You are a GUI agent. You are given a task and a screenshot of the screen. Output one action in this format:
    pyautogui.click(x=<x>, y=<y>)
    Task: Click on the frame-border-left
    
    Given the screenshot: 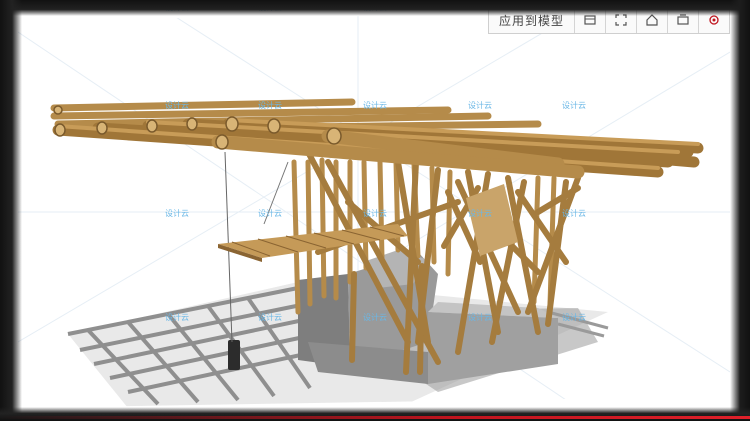 What is the action you would take?
    pyautogui.click(x=11, y=210)
    